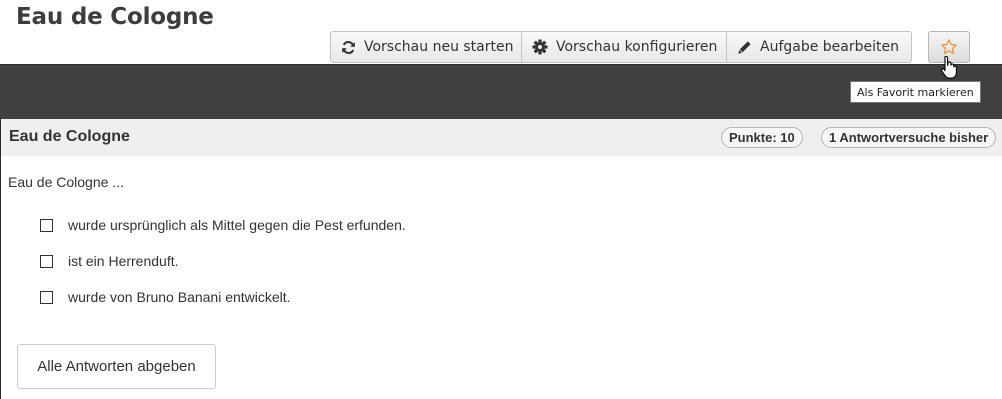 The image size is (1002, 399). I want to click on points-badge: Punkte: 10, so click(762, 137).